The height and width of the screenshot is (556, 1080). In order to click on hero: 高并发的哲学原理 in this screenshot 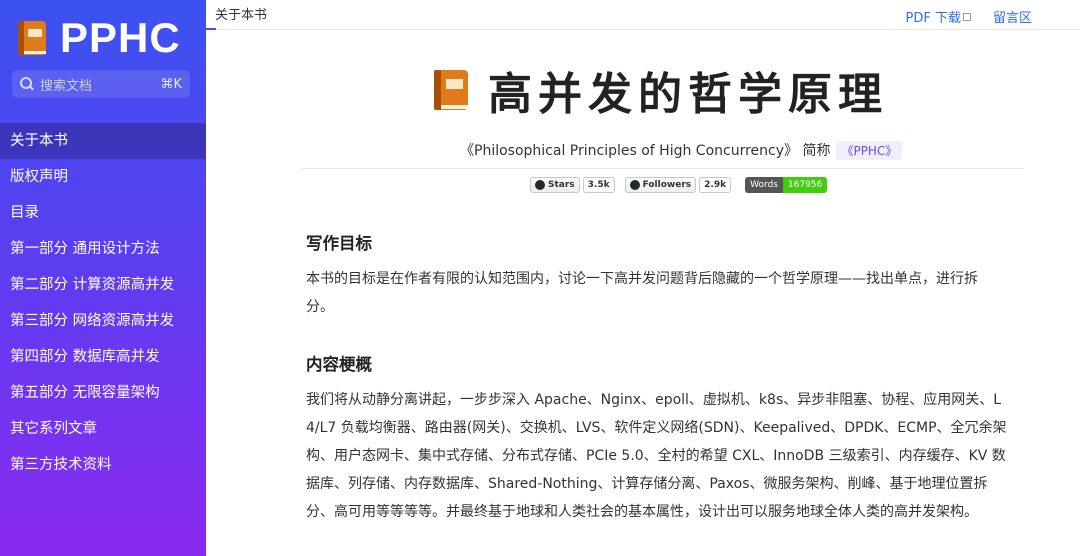, I will do `click(661, 90)`.